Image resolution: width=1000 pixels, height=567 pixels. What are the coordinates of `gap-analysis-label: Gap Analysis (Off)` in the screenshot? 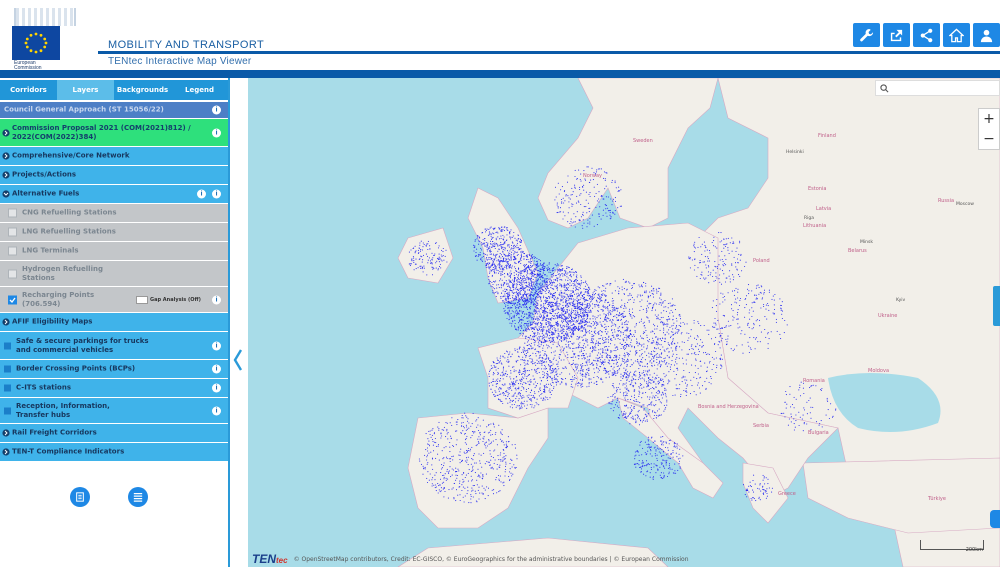 It's located at (175, 299).